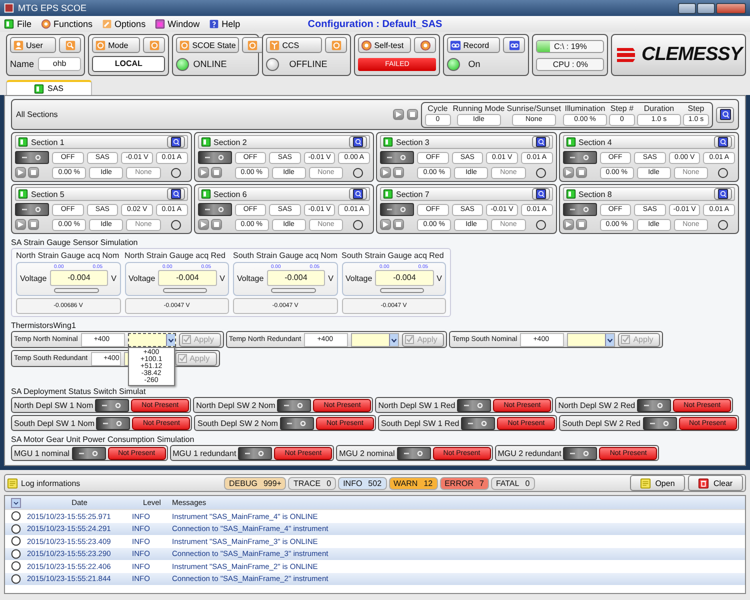 This screenshot has height=600, width=750. Describe the element at coordinates (204, 453) in the screenshot. I see `switch-label: MGU 1 redundant` at that location.